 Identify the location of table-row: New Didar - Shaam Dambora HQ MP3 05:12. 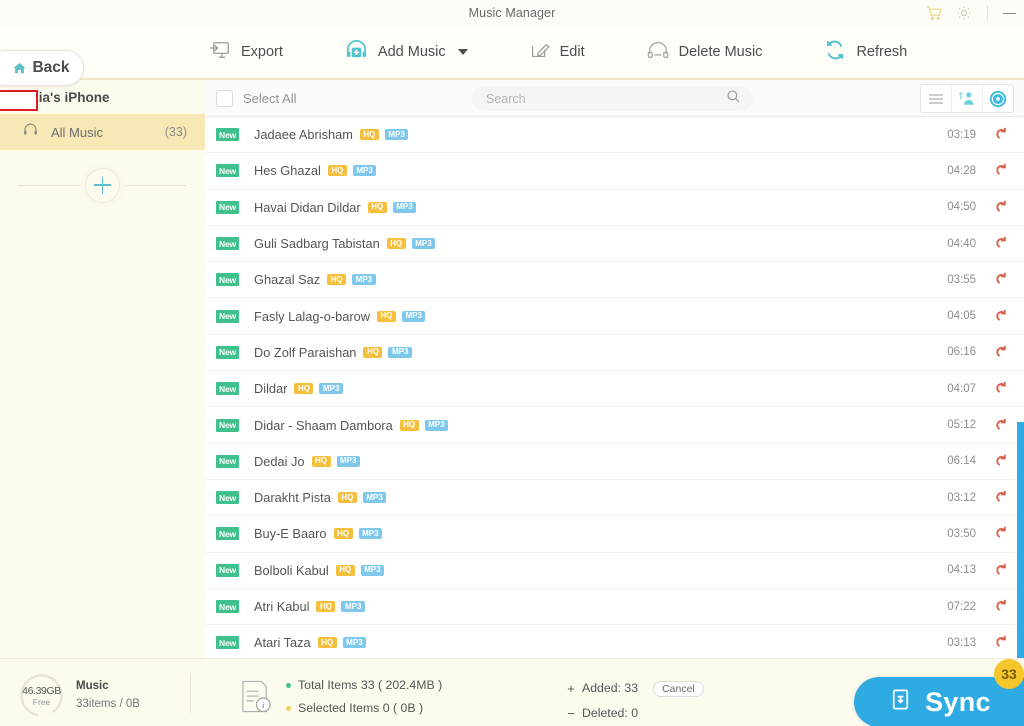
(614, 425).